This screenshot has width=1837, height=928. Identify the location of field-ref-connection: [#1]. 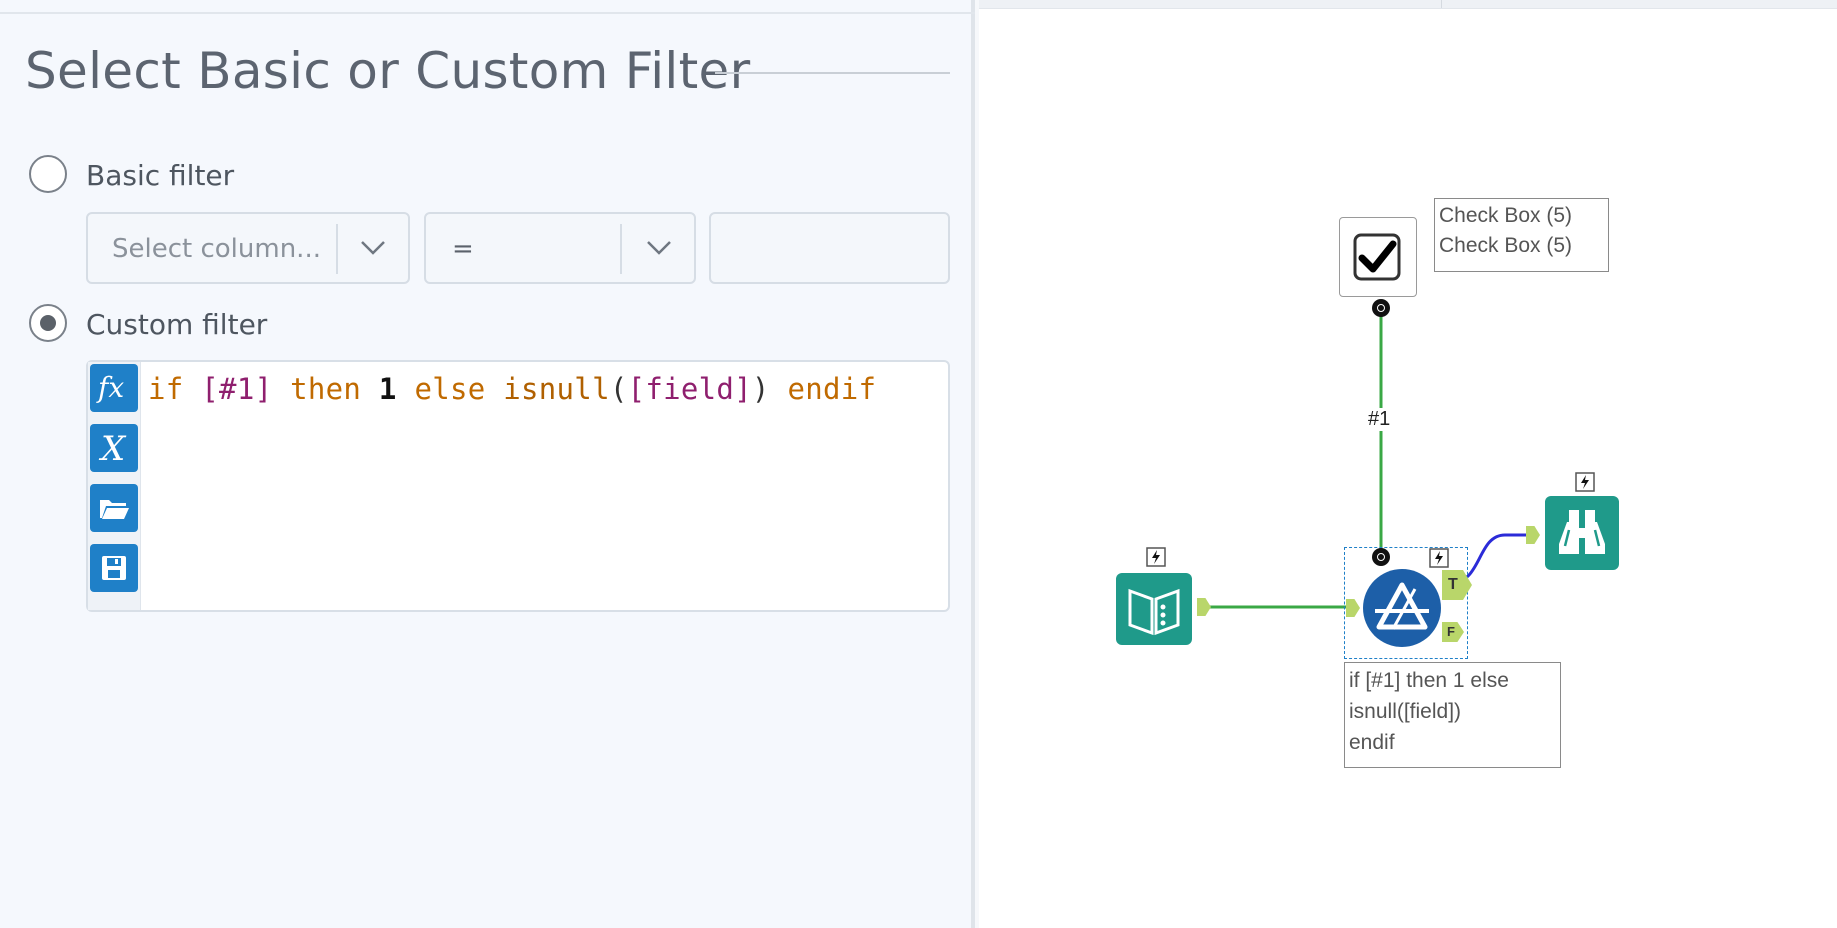
(237, 389).